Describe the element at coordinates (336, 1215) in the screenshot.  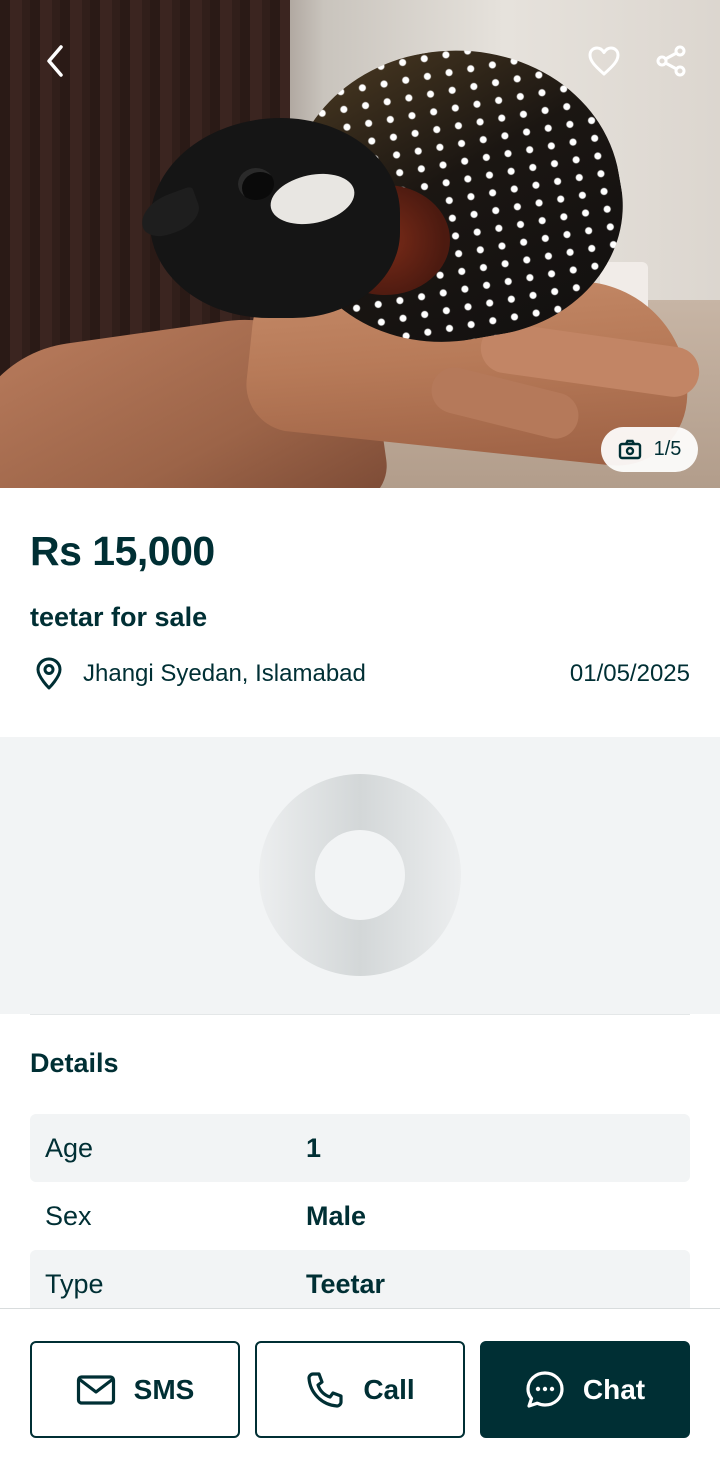
I see `detail-value: Male` at that location.